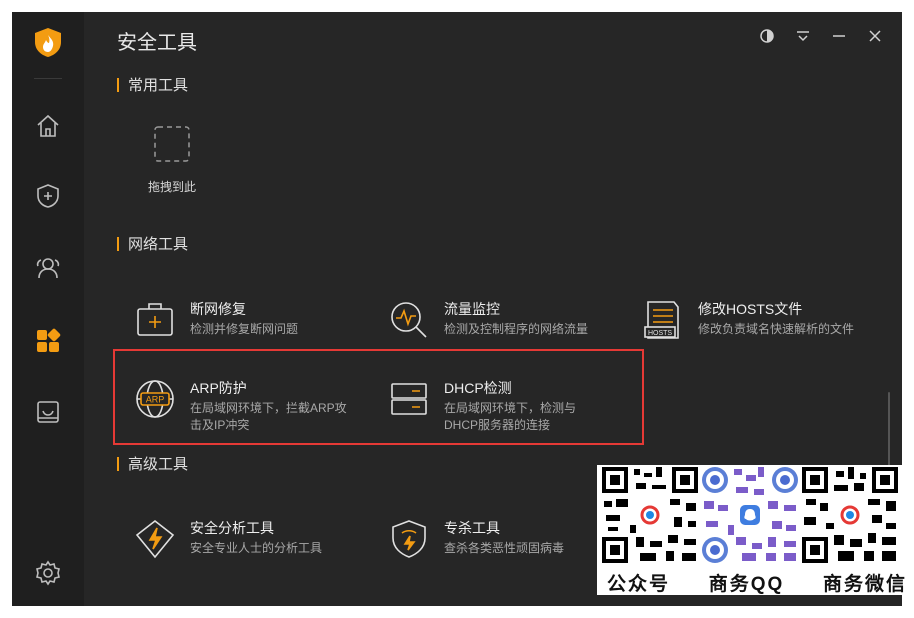 Image resolution: width=914 pixels, height=618 pixels. What do you see at coordinates (155, 539) in the screenshot?
I see `diamond-bolt-icon` at bounding box center [155, 539].